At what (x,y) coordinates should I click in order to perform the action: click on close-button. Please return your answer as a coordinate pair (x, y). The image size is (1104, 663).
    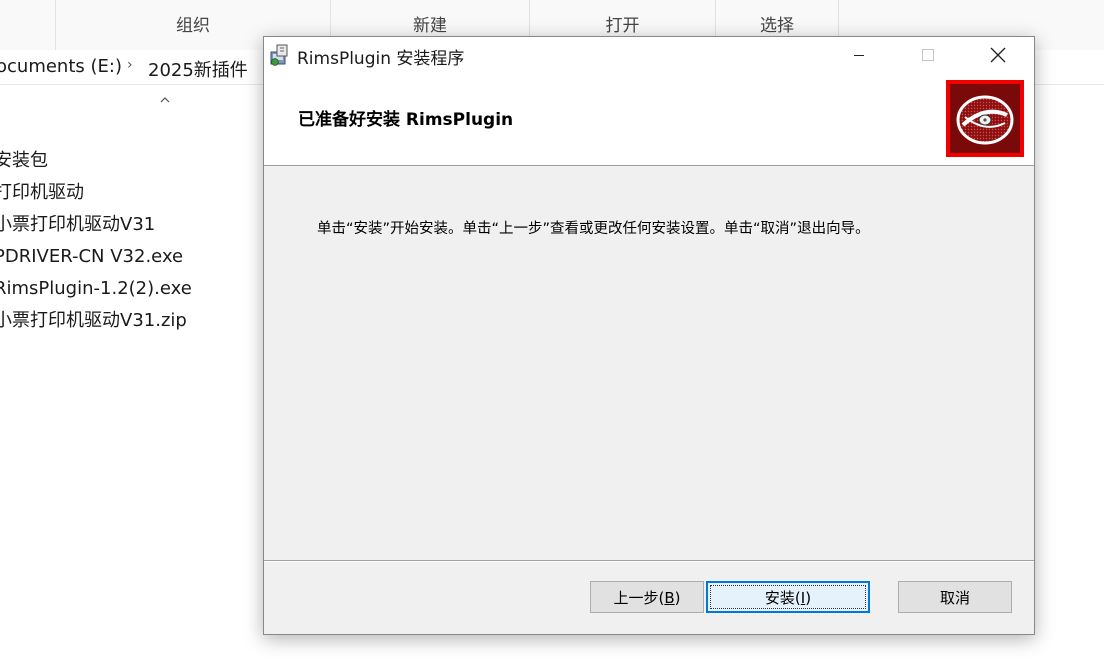
    Looking at the image, I should click on (998, 55).